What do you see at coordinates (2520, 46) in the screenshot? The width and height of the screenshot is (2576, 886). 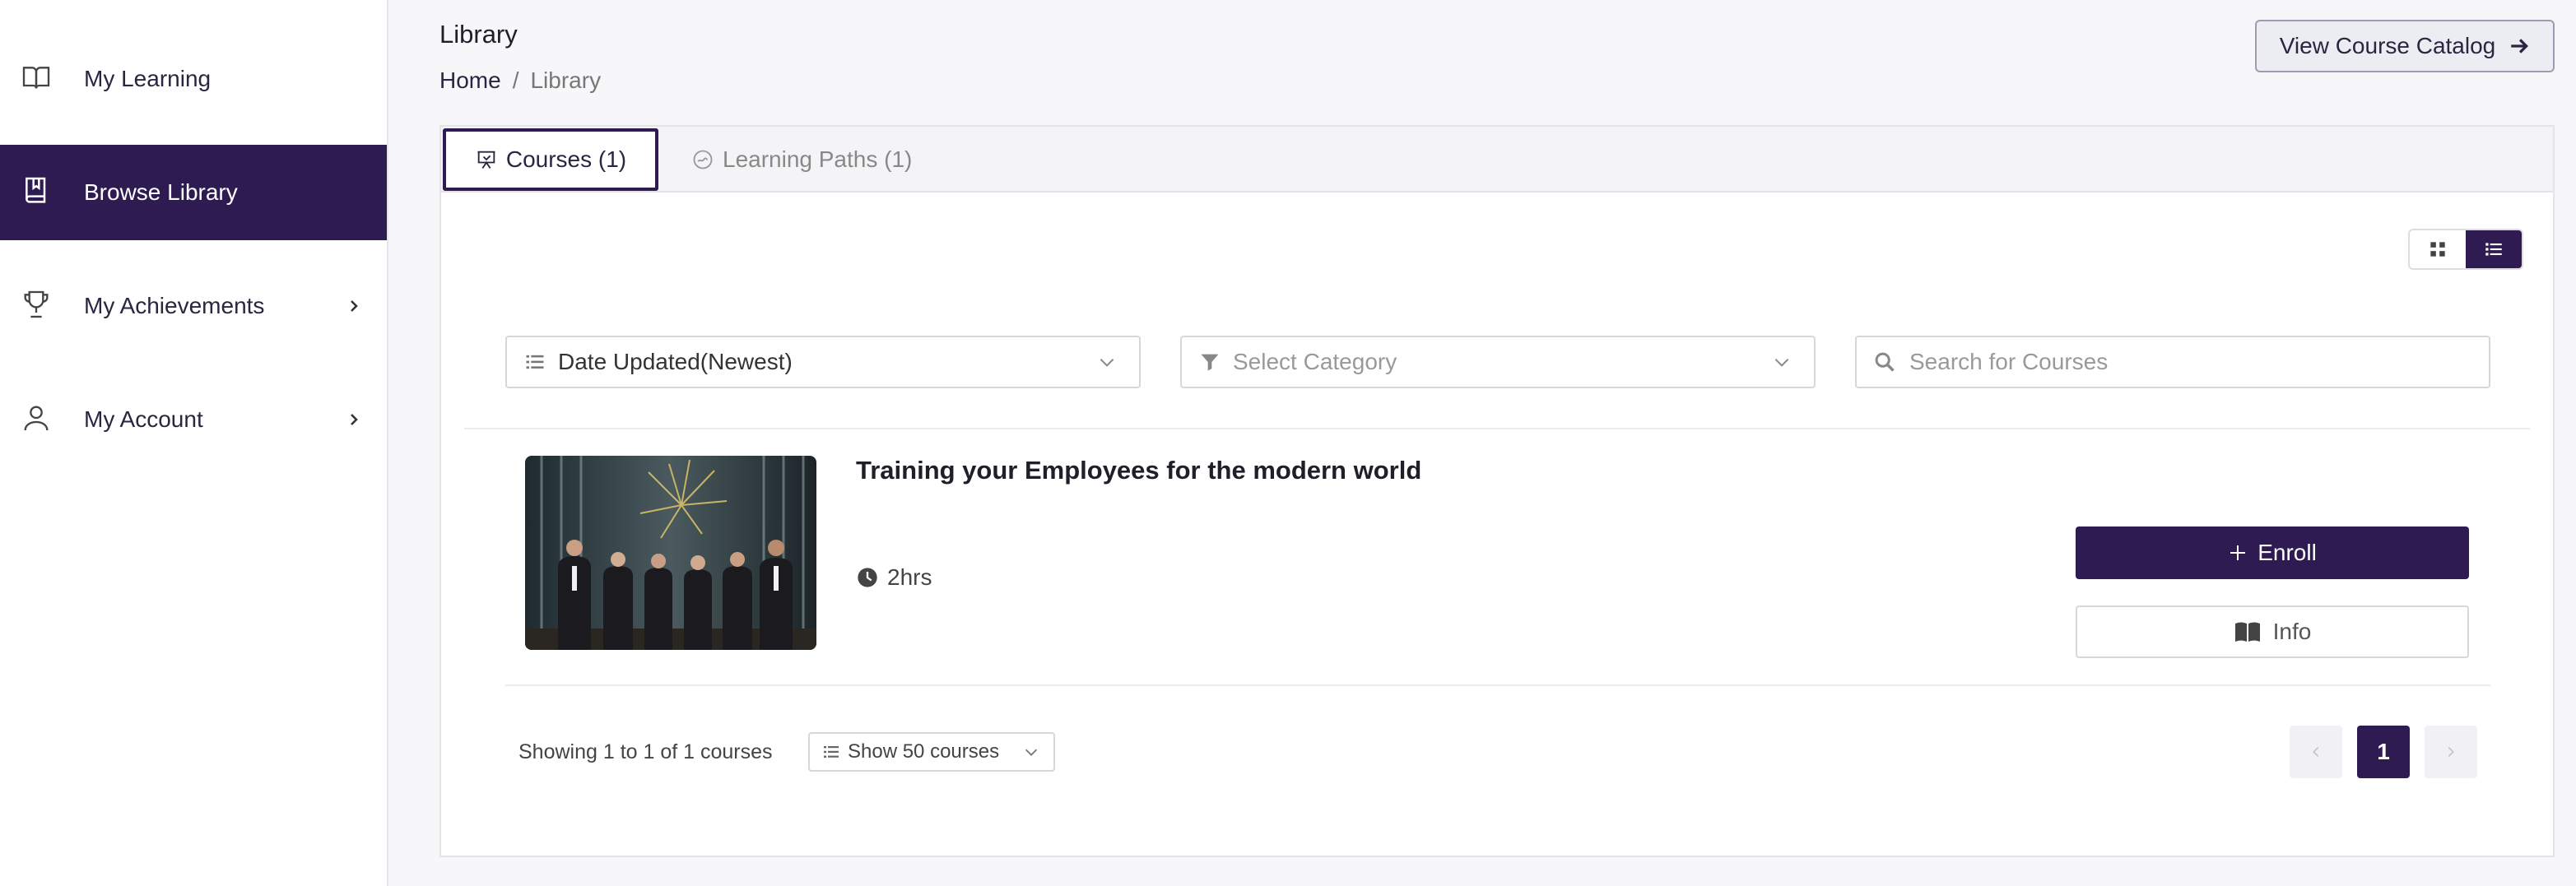 I see `arrow-right-icon` at bounding box center [2520, 46].